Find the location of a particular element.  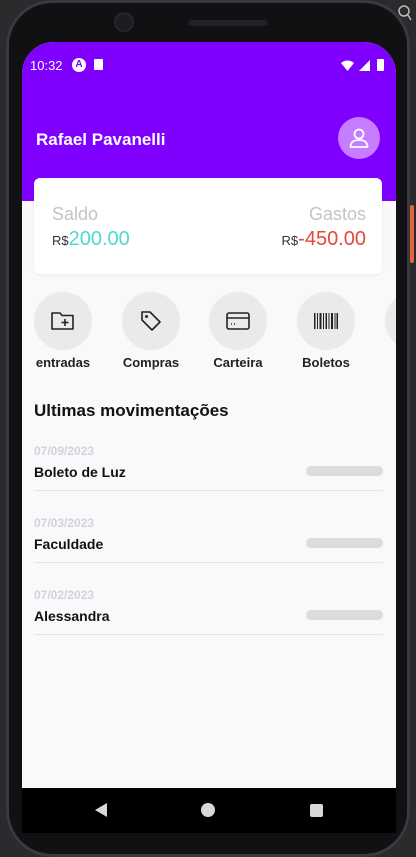

balance-card: Saldo R$200.00 Gastos R$-450.00 is located at coordinates (208, 226).